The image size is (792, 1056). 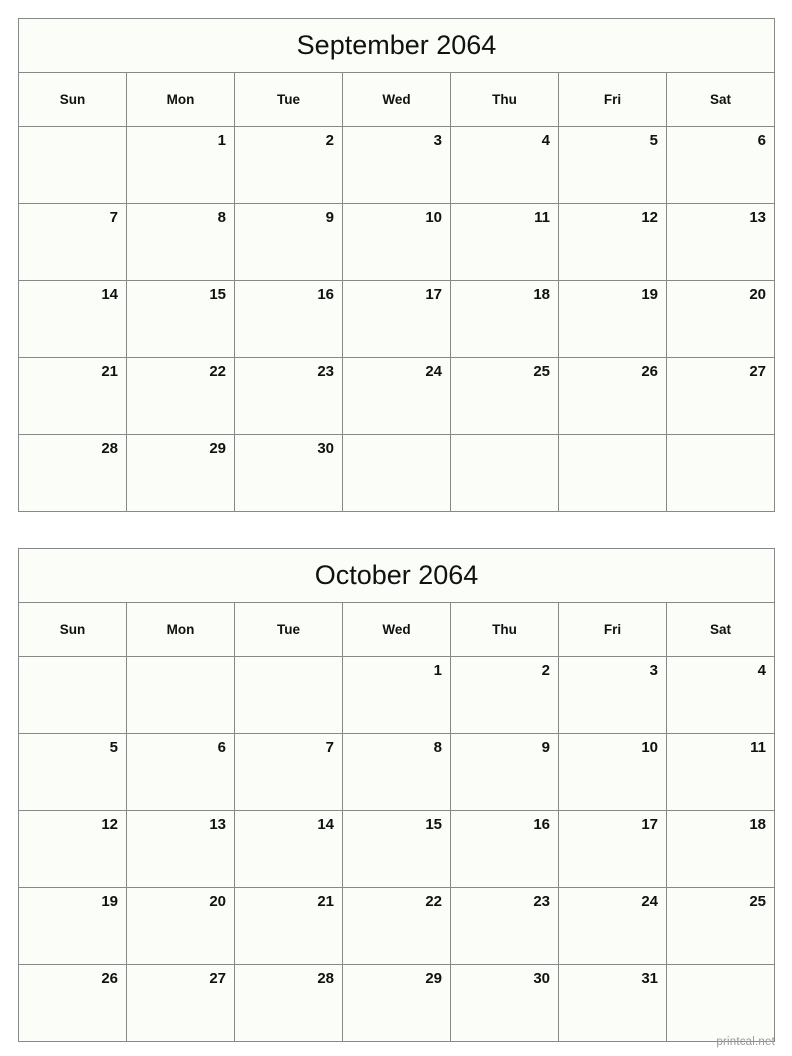 What do you see at coordinates (396, 46) in the screenshot?
I see `month-title-september: September 2064` at bounding box center [396, 46].